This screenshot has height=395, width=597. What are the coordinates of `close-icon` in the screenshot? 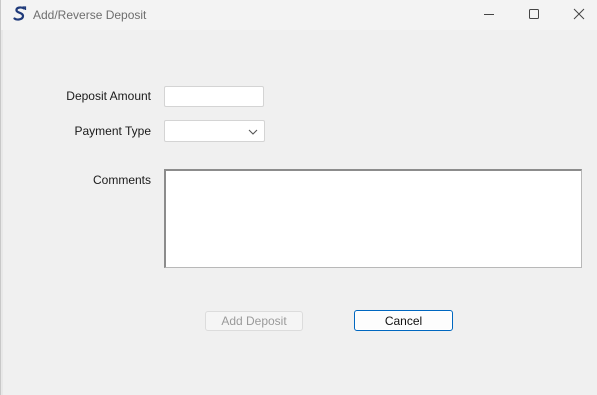 It's located at (579, 15).